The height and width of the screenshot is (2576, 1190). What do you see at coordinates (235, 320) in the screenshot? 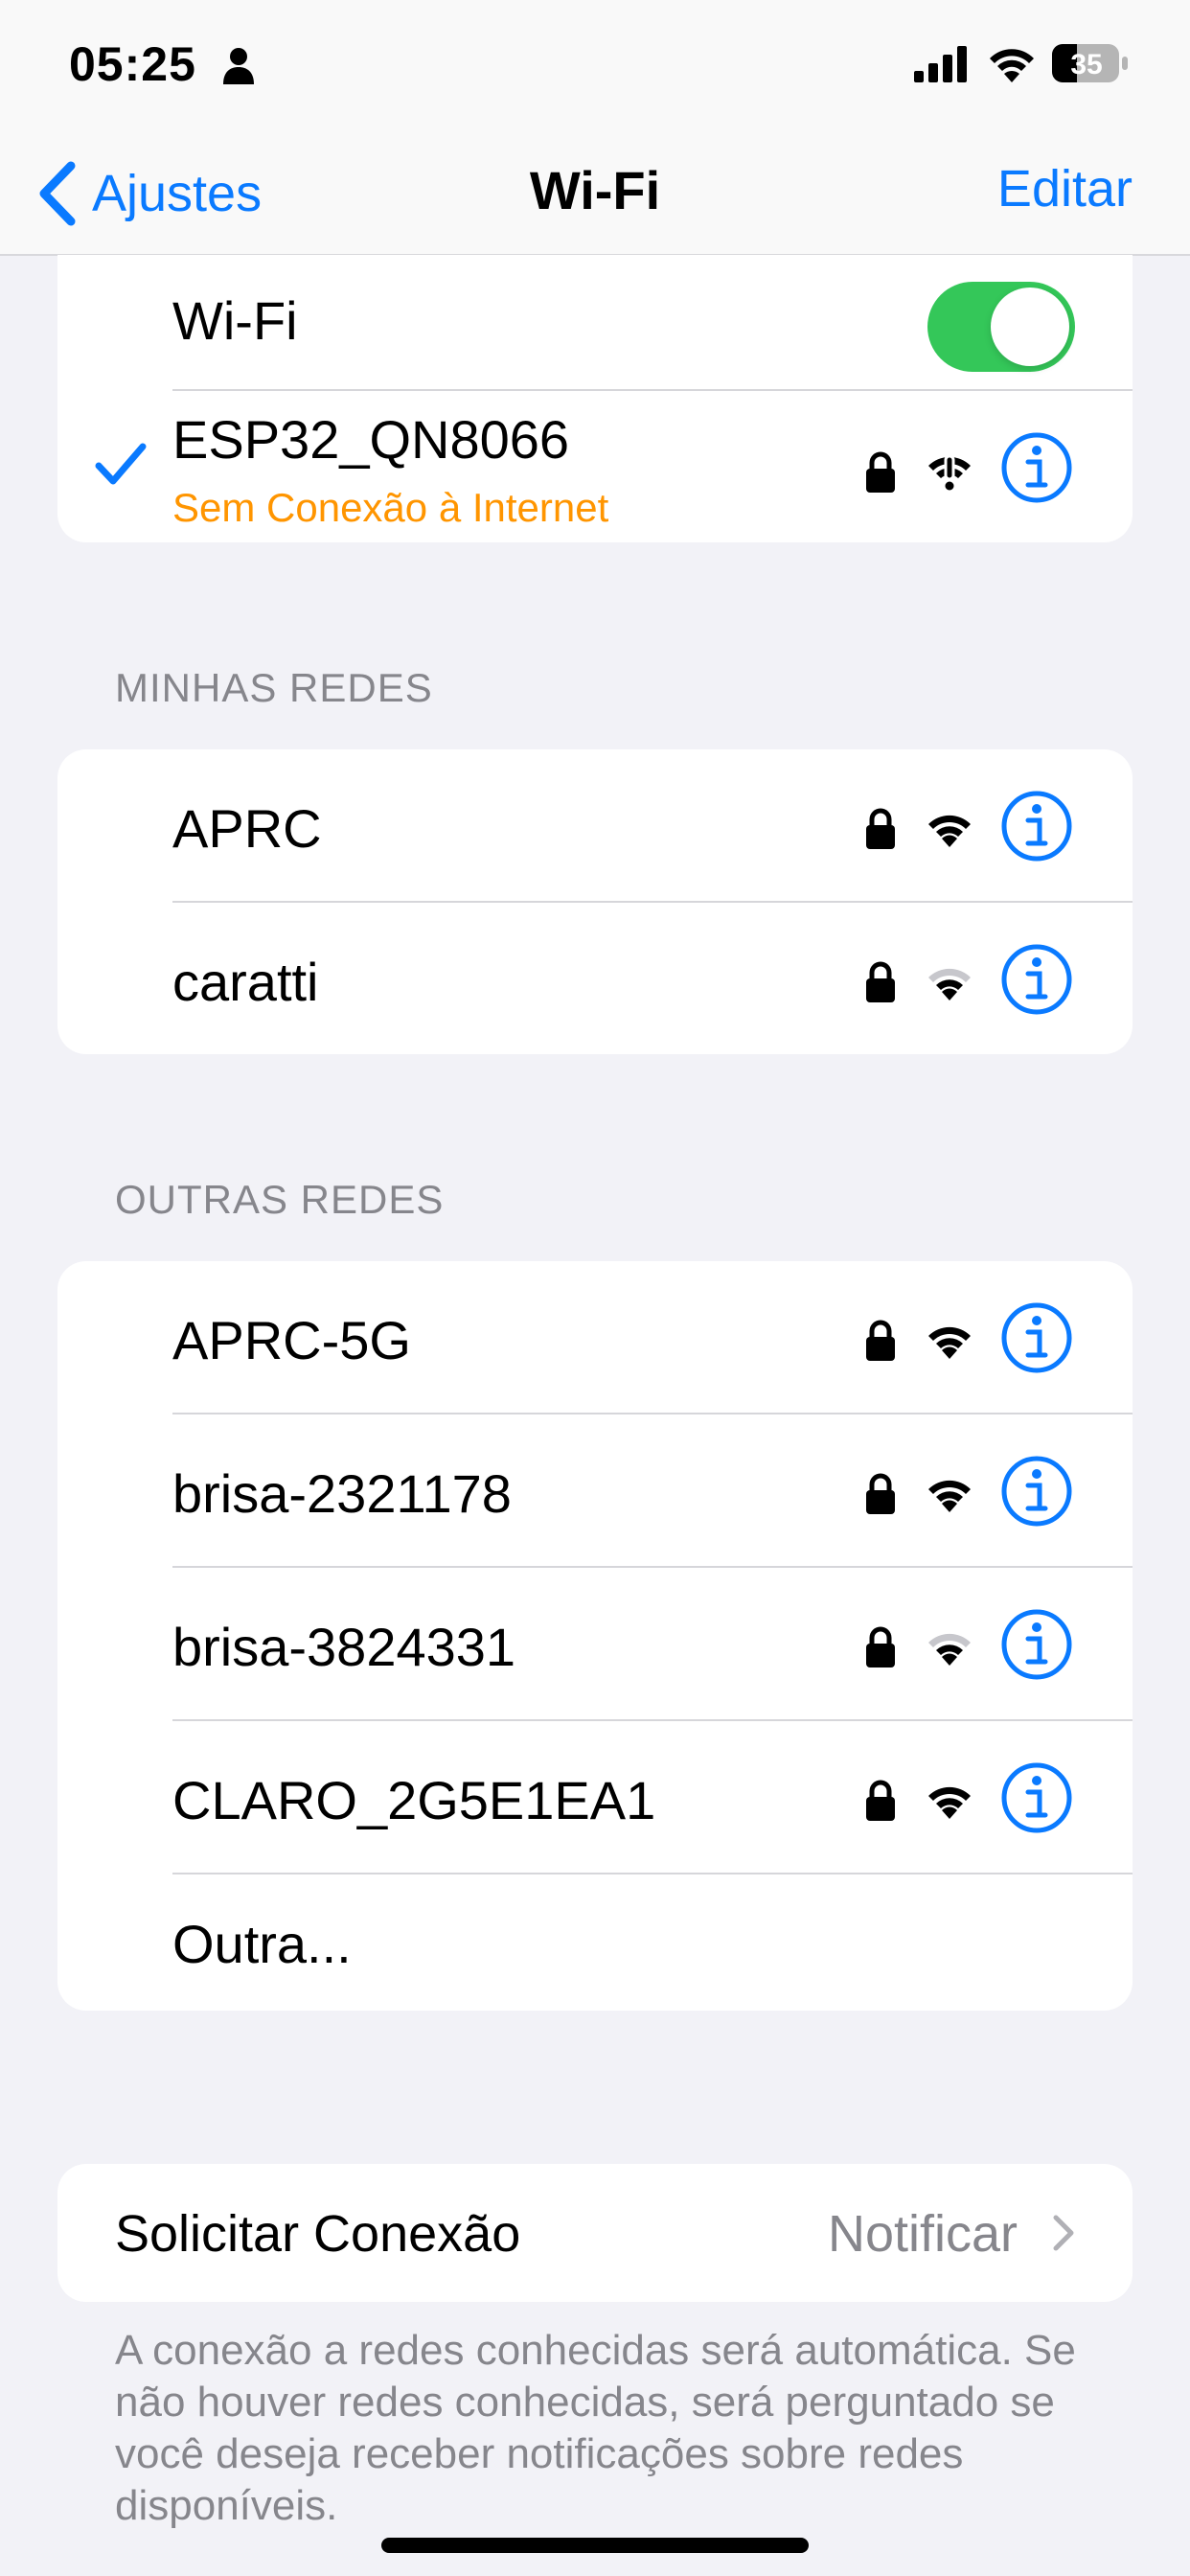
I see `wifi-toggle-label: Wi-Fi` at bounding box center [235, 320].